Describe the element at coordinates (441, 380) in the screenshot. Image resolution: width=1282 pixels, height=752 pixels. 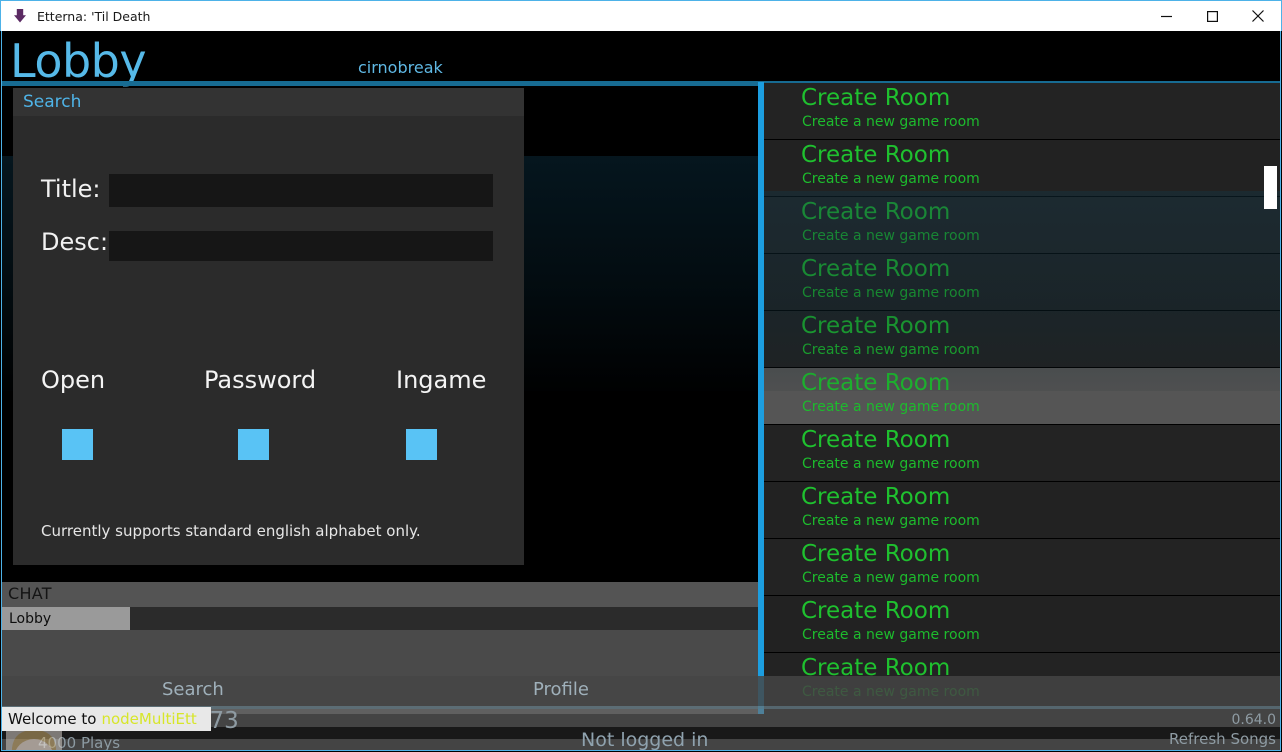
I see `ingame-toggle-label: Ingame` at that location.